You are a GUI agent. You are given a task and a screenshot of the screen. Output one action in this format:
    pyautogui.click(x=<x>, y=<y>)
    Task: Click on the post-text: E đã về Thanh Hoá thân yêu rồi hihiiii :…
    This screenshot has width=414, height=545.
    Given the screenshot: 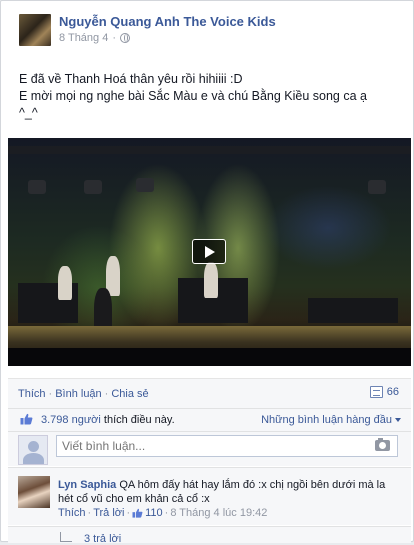 What is the action you would take?
    pyautogui.click(x=211, y=96)
    